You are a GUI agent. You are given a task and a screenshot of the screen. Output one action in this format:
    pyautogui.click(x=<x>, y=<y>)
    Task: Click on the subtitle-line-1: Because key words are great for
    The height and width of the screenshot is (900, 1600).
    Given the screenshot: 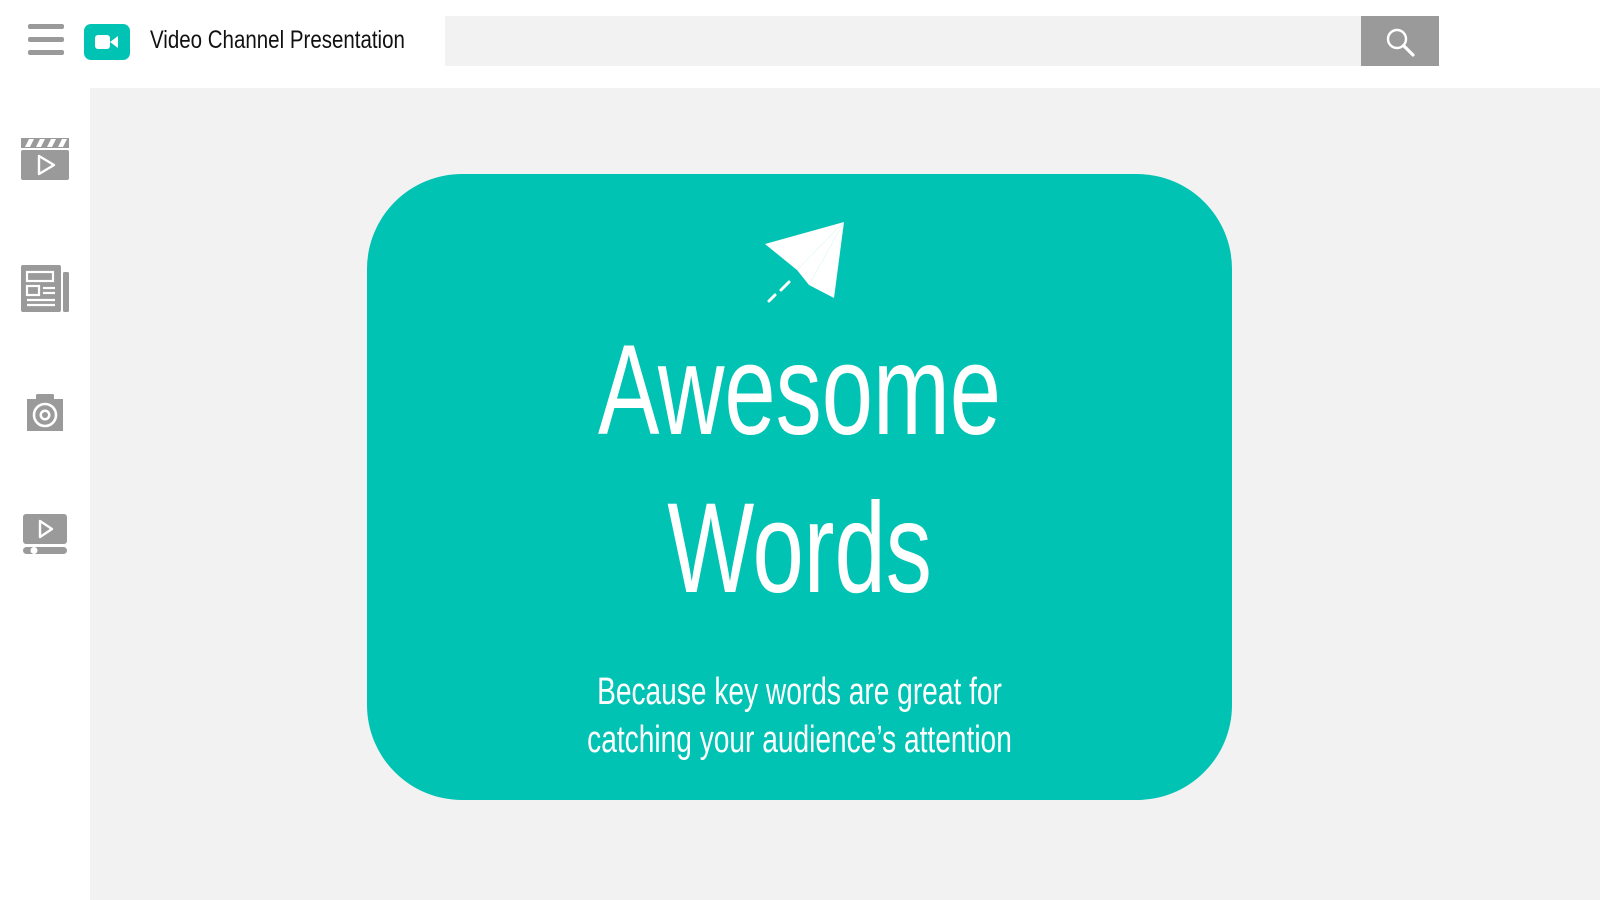 What is the action you would take?
    pyautogui.click(x=799, y=692)
    